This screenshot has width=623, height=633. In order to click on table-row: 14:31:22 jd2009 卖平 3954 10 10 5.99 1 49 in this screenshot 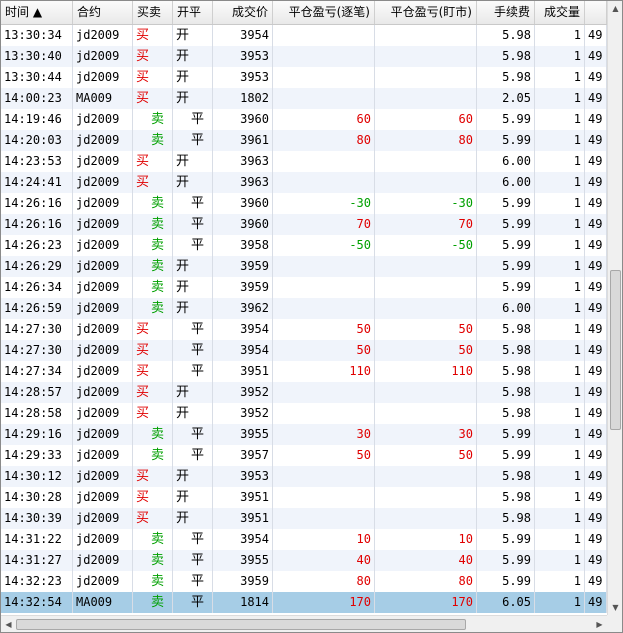, I will do `click(304, 539)`.